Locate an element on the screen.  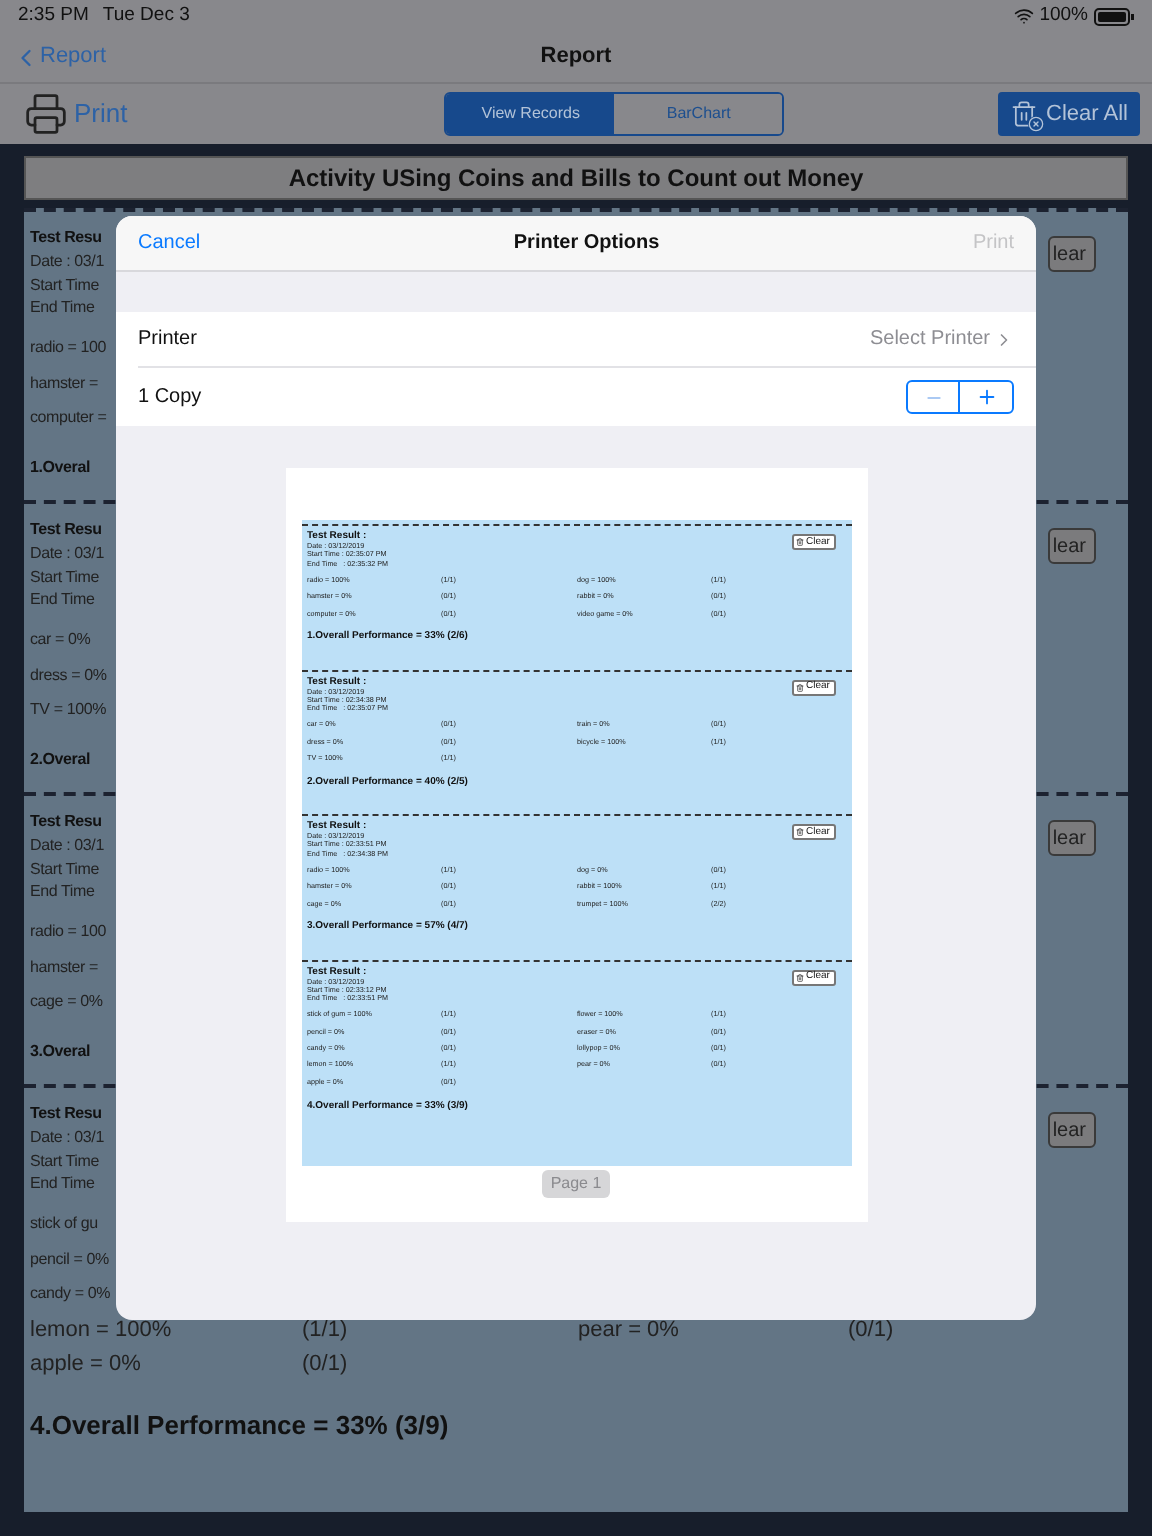
cancel-button: Cancel is located at coordinates (169, 243).